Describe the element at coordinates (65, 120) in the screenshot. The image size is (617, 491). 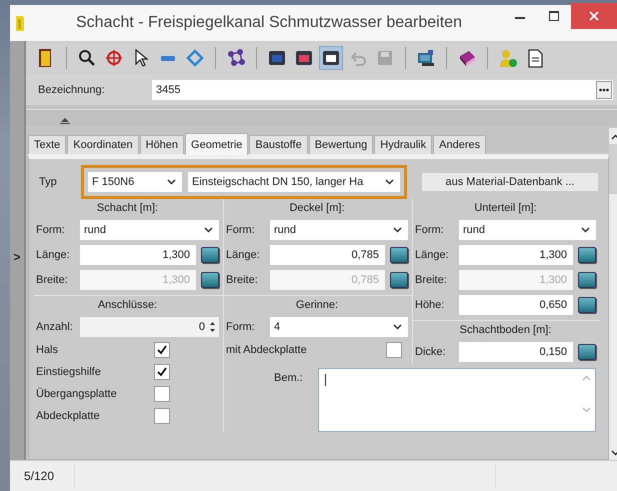
I see `collapse-icon` at that location.